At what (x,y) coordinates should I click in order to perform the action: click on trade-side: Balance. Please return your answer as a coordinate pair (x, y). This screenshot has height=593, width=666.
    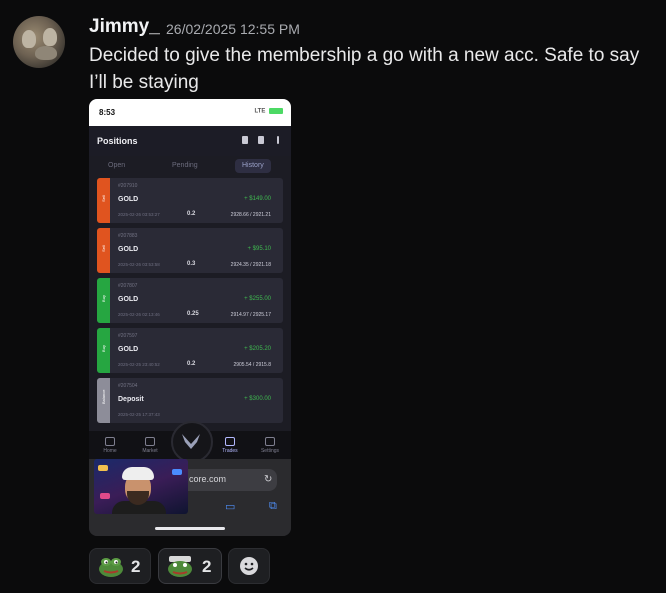
    Looking at the image, I should click on (103, 396).